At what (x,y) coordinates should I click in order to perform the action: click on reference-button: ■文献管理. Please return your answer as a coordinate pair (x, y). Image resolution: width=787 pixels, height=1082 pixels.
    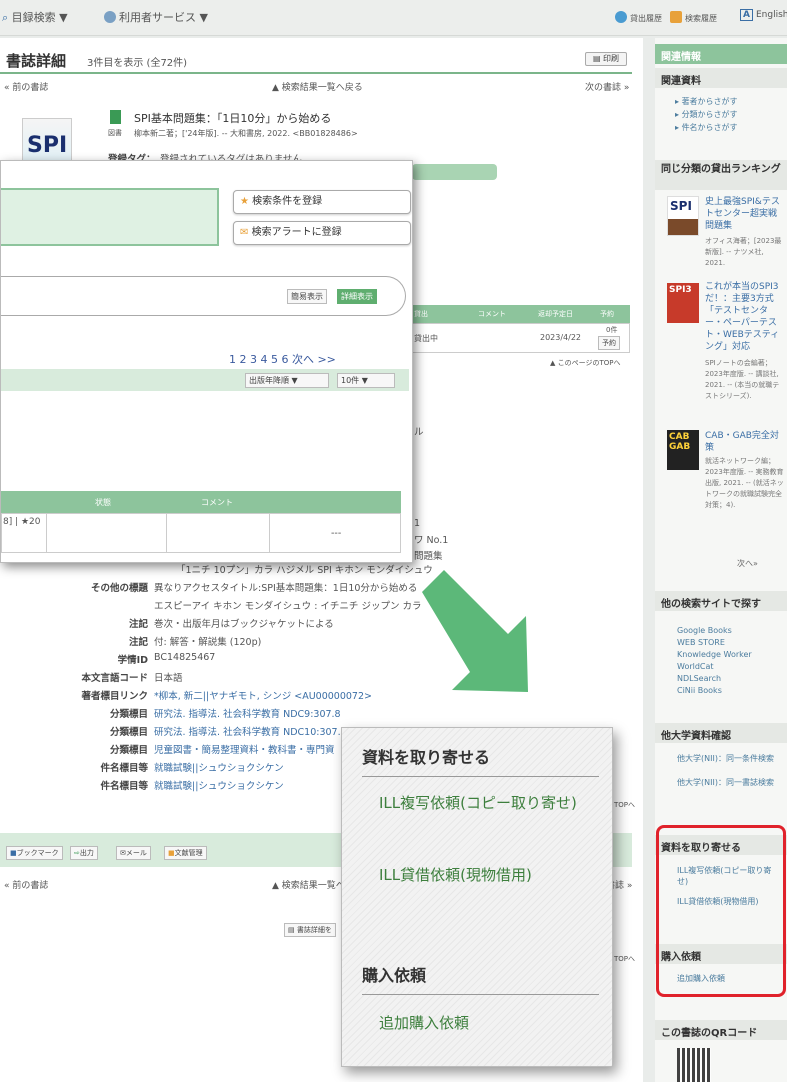
    Looking at the image, I should click on (185, 853).